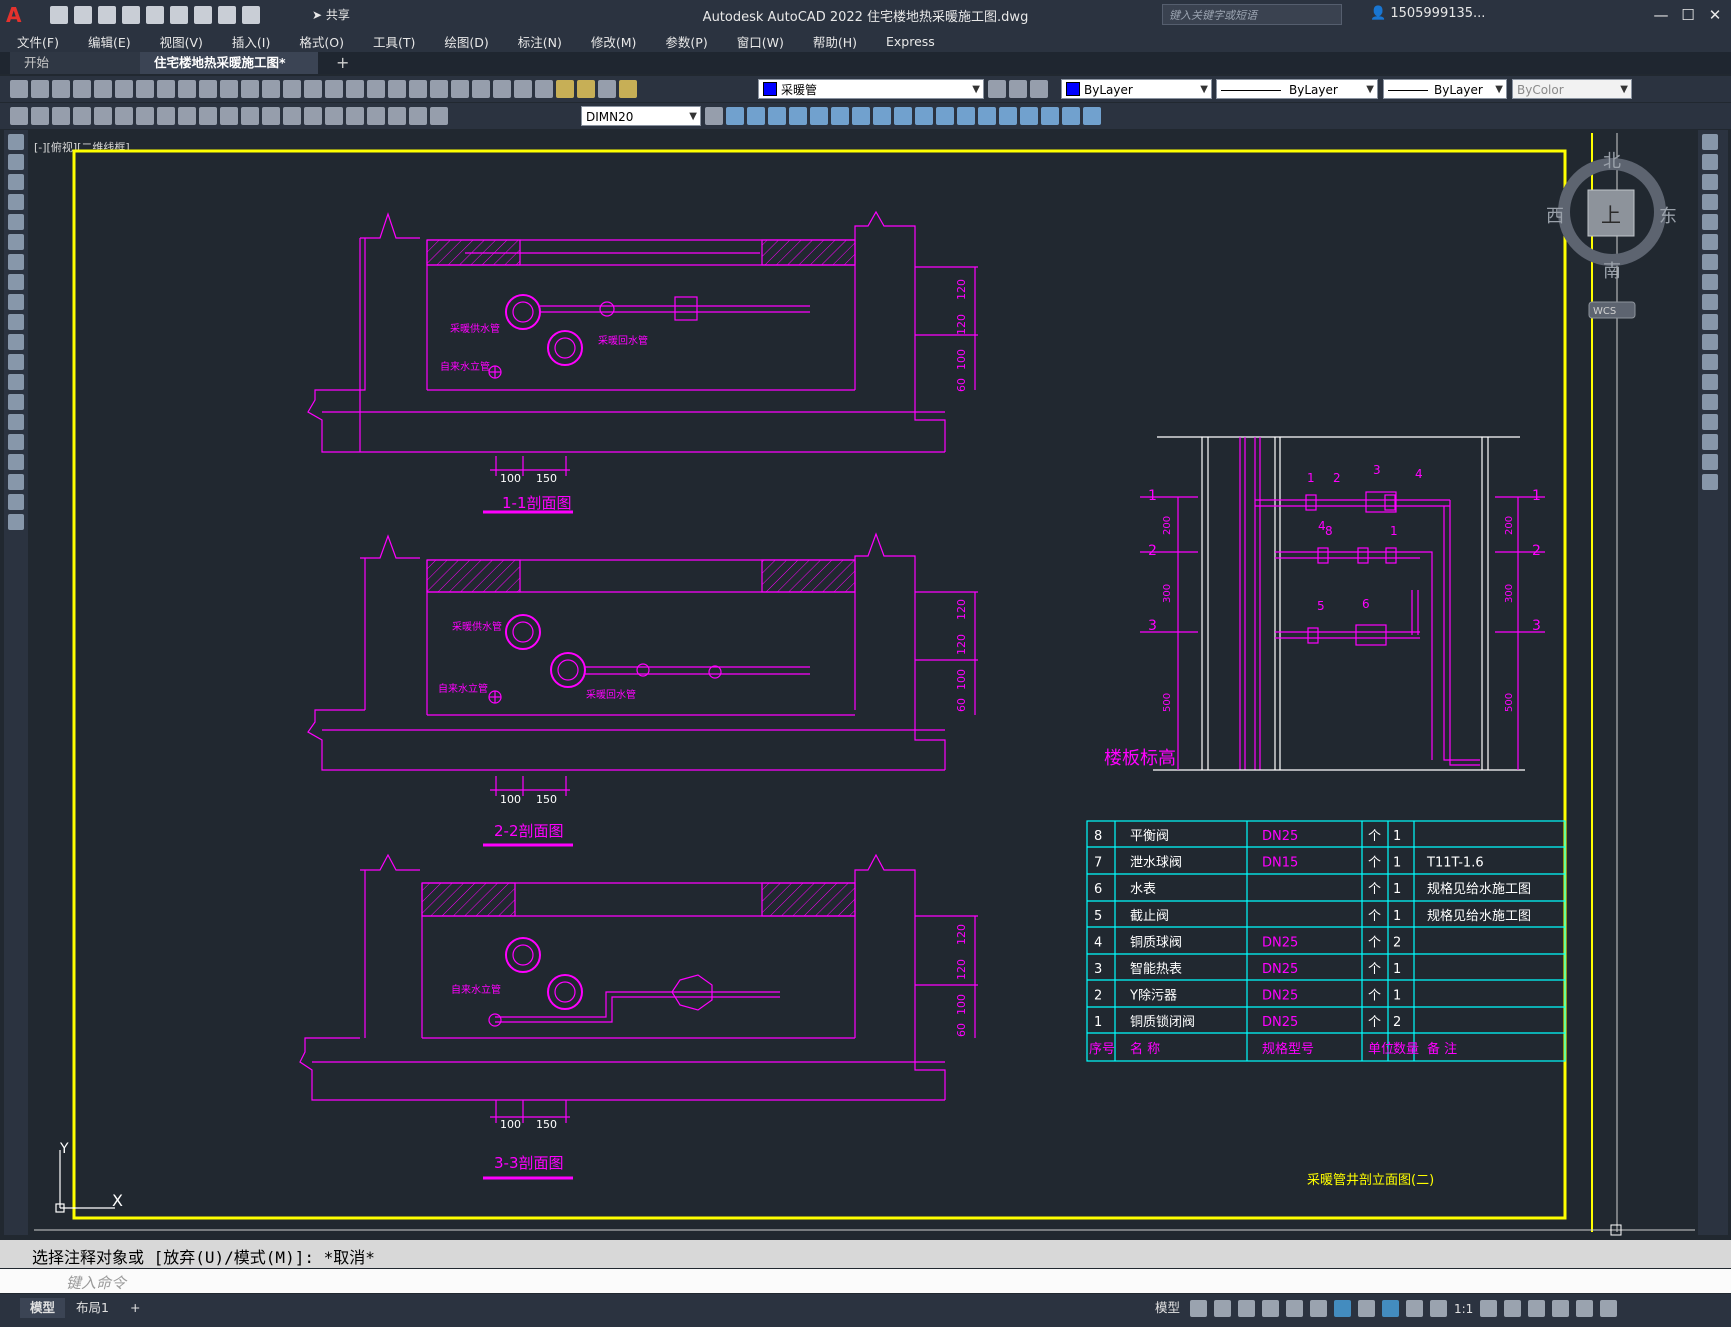  What do you see at coordinates (1246, 1308) in the screenshot?
I see `ortho-icon` at bounding box center [1246, 1308].